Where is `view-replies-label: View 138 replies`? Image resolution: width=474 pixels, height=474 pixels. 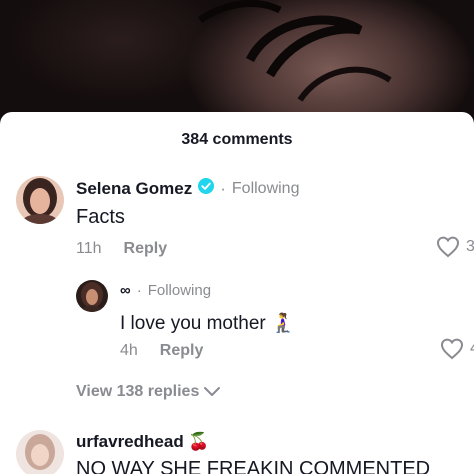 view-replies-label: View 138 replies is located at coordinates (138, 391).